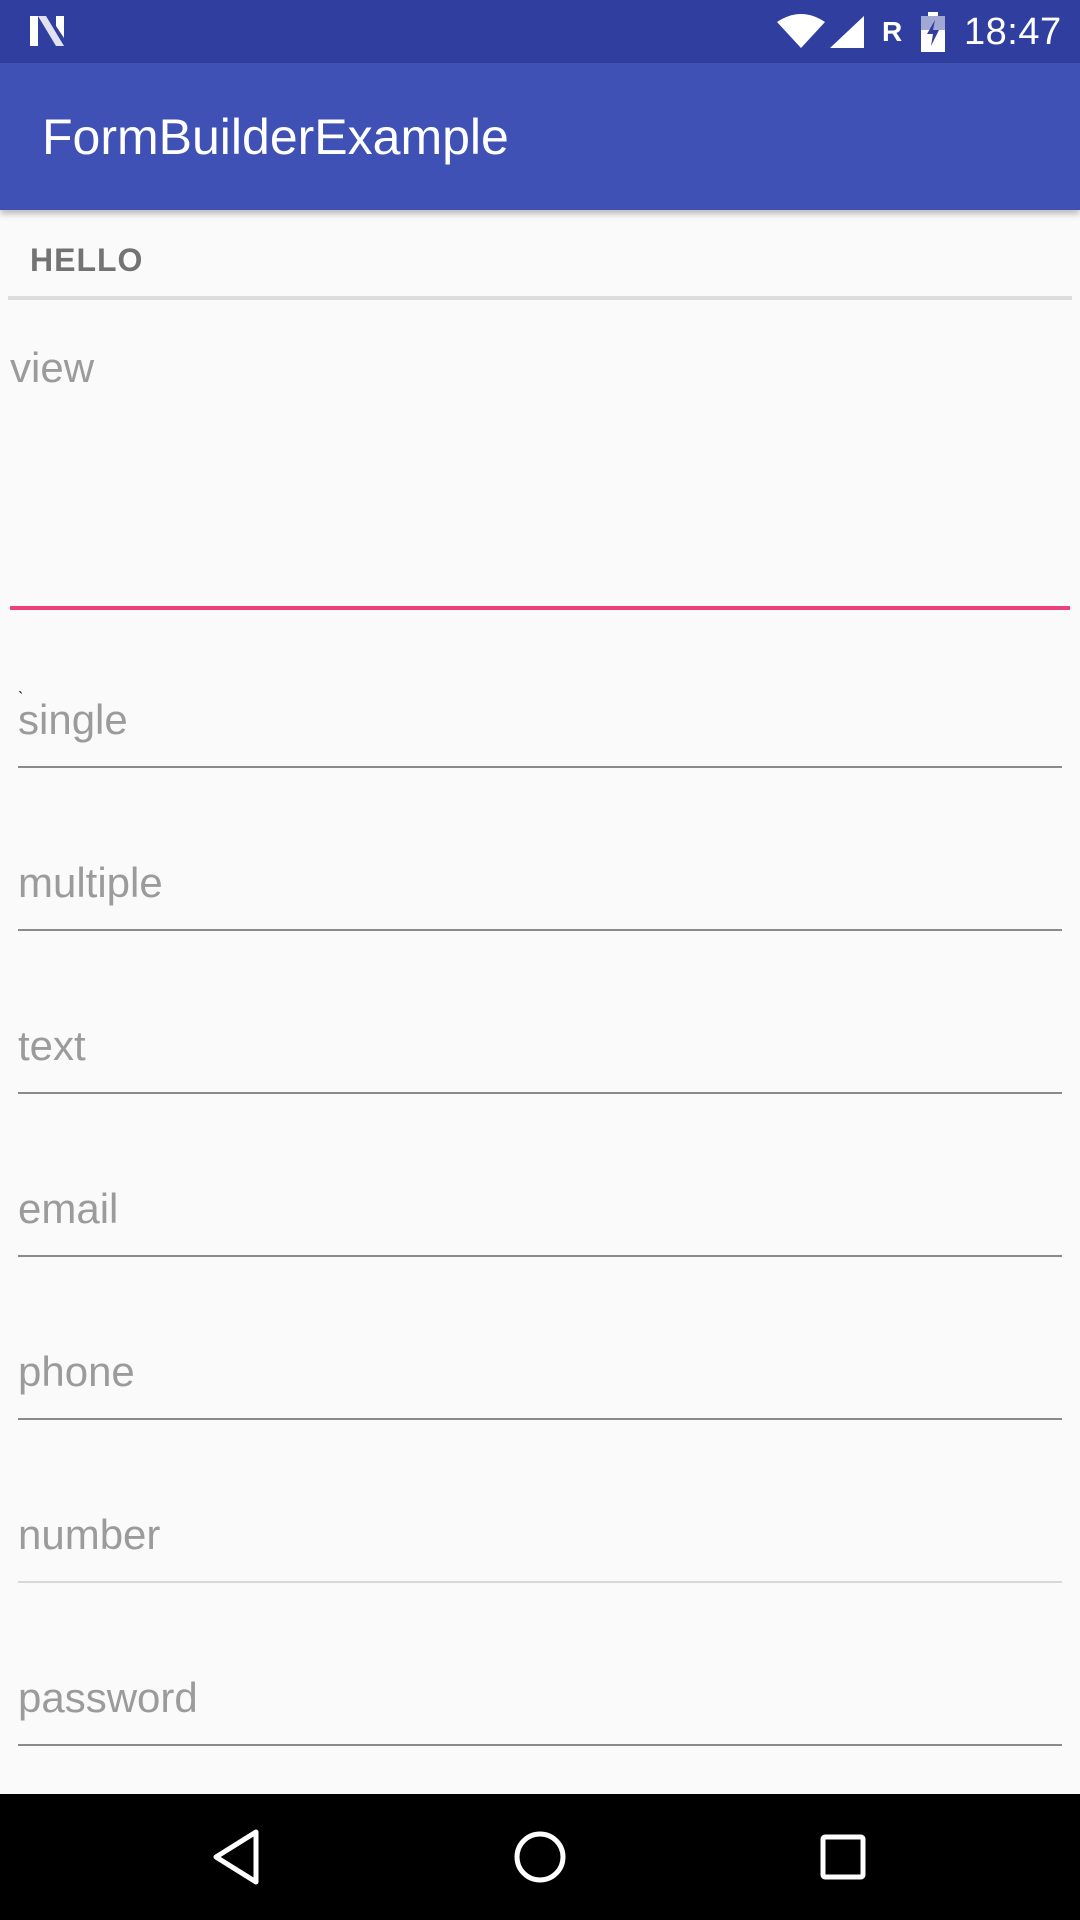 The image size is (1080, 1920). I want to click on email-input-underline, so click(540, 1256).